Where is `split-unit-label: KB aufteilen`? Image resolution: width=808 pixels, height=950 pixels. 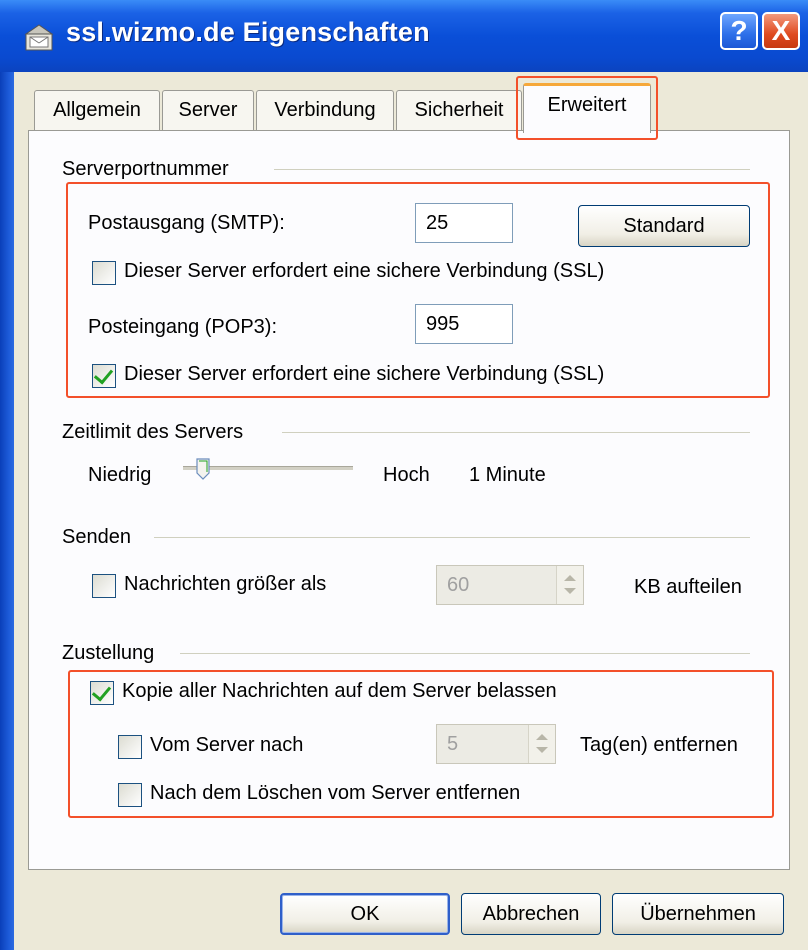
split-unit-label: KB aufteilen is located at coordinates (688, 587).